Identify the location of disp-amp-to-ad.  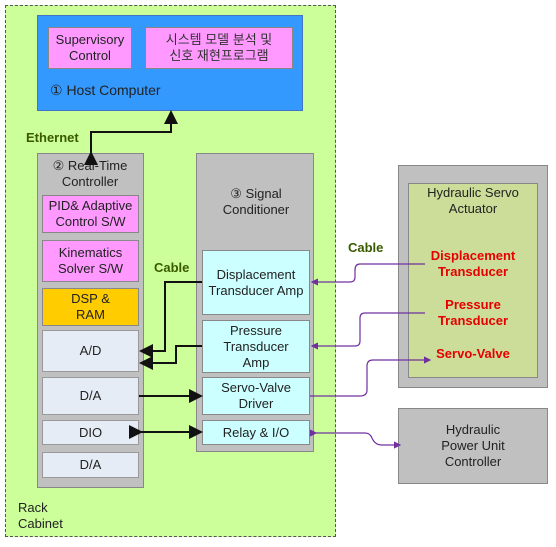
(170, 319).